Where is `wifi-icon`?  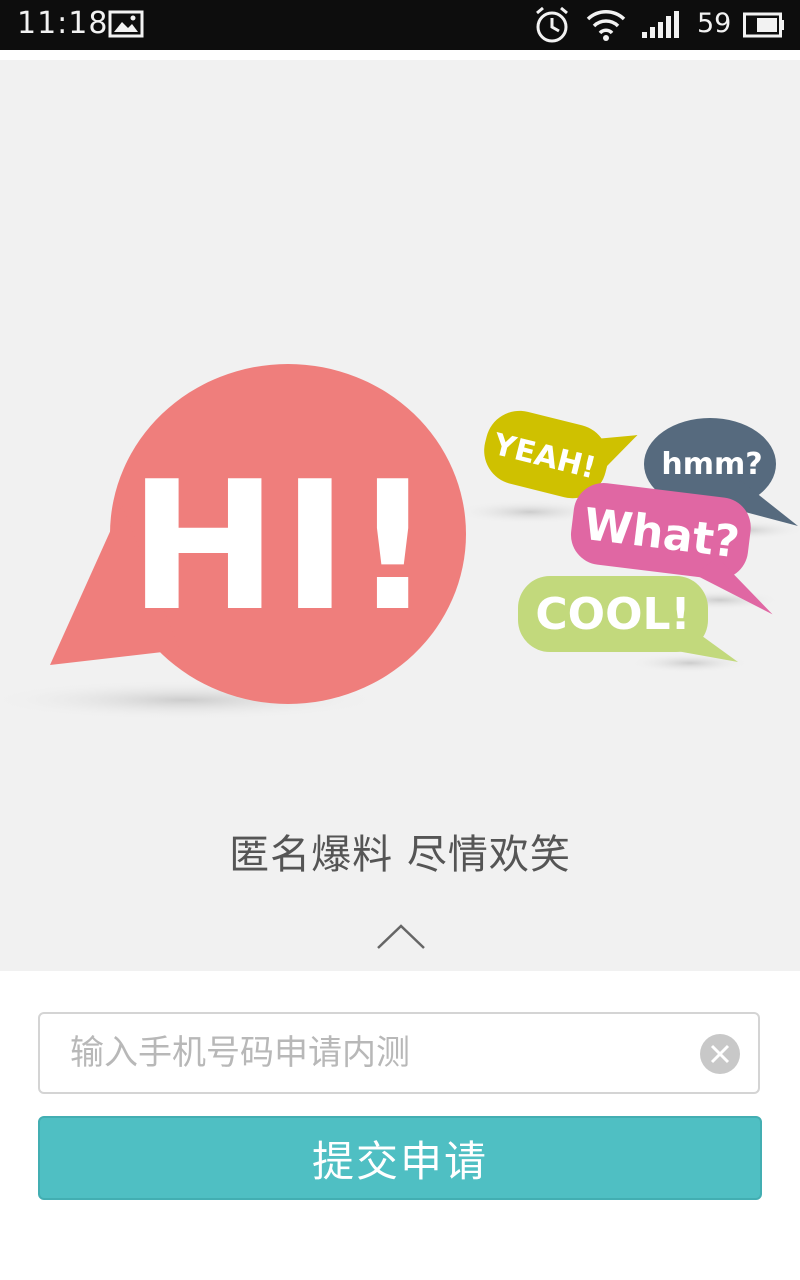
wifi-icon is located at coordinates (606, 27).